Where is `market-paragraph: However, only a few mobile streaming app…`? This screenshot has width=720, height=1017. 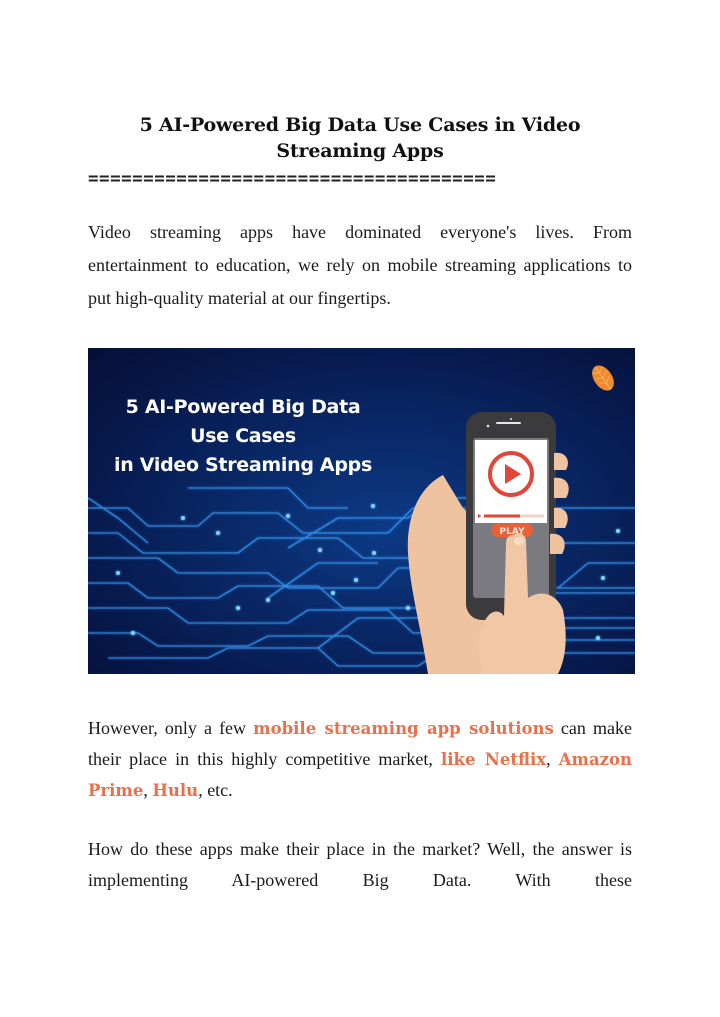
market-paragraph: However, only a few mobile streaming app… is located at coordinates (360, 759).